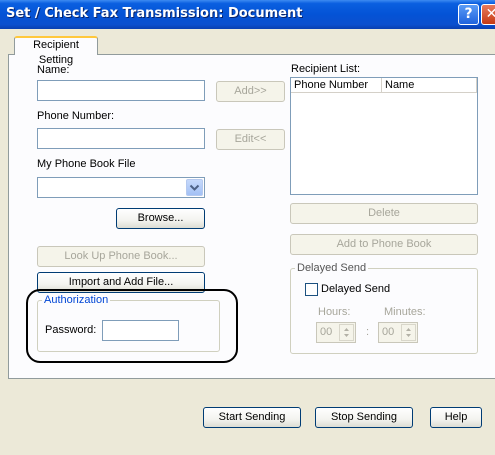 This screenshot has width=495, height=455. Describe the element at coordinates (76, 116) in the screenshot. I see `phone-number-label: Phone Number:` at that location.